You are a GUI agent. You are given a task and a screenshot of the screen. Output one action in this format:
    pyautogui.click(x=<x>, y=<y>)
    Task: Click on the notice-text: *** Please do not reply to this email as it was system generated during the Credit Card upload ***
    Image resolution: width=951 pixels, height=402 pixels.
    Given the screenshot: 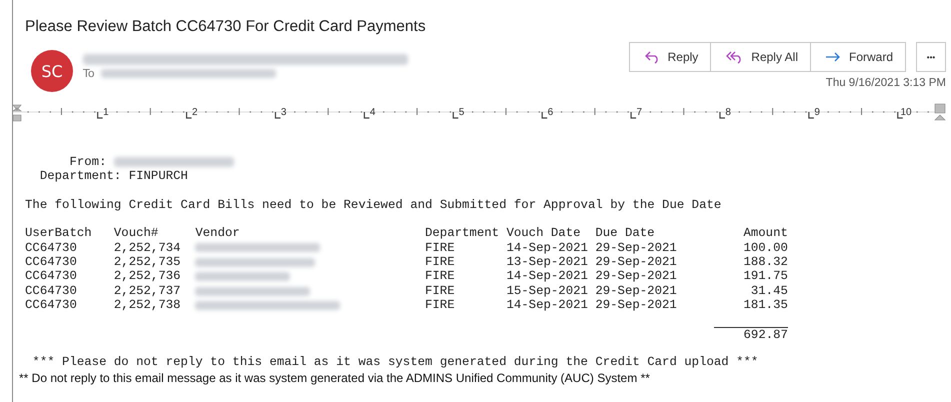 What is the action you would take?
    pyautogui.click(x=394, y=362)
    